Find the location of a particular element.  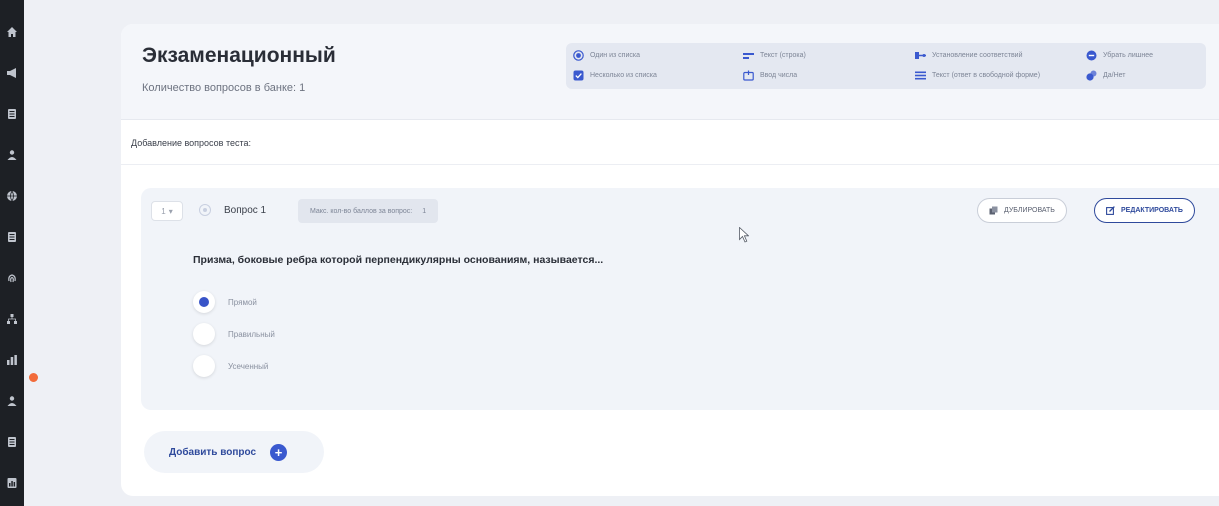

chevron-down-icon: ▾ is located at coordinates (170, 211).